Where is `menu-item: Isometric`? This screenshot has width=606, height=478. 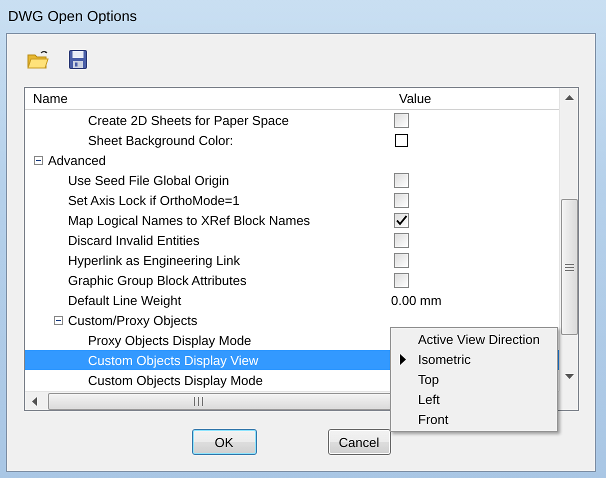 menu-item: Isometric is located at coordinates (474, 359).